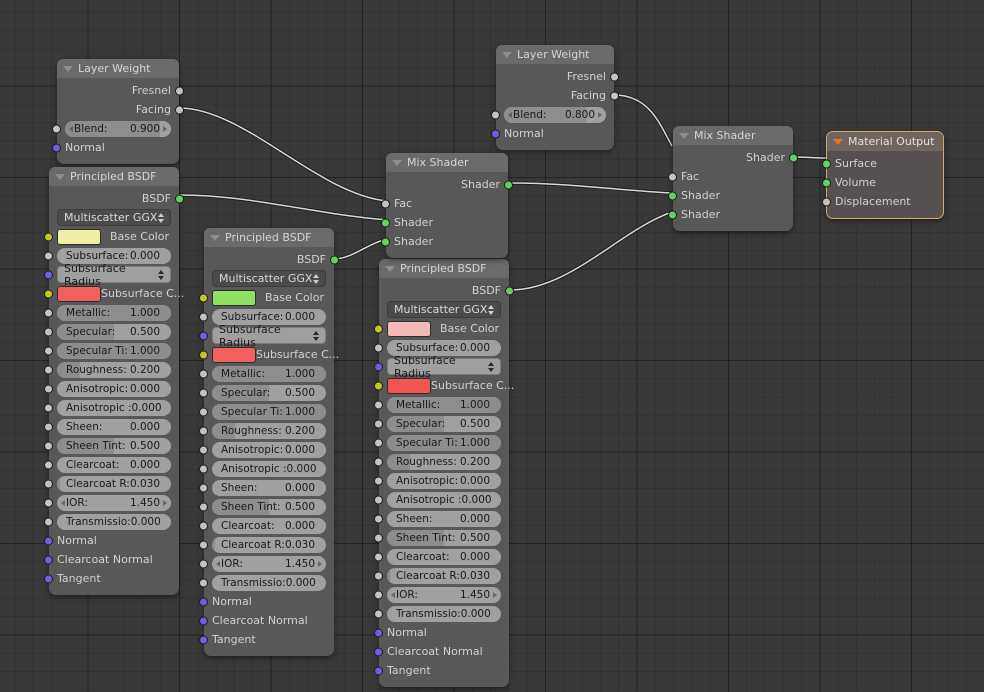  What do you see at coordinates (555, 54) in the screenshot?
I see `node-header-layer-weight-2: Layer Weight` at bounding box center [555, 54].